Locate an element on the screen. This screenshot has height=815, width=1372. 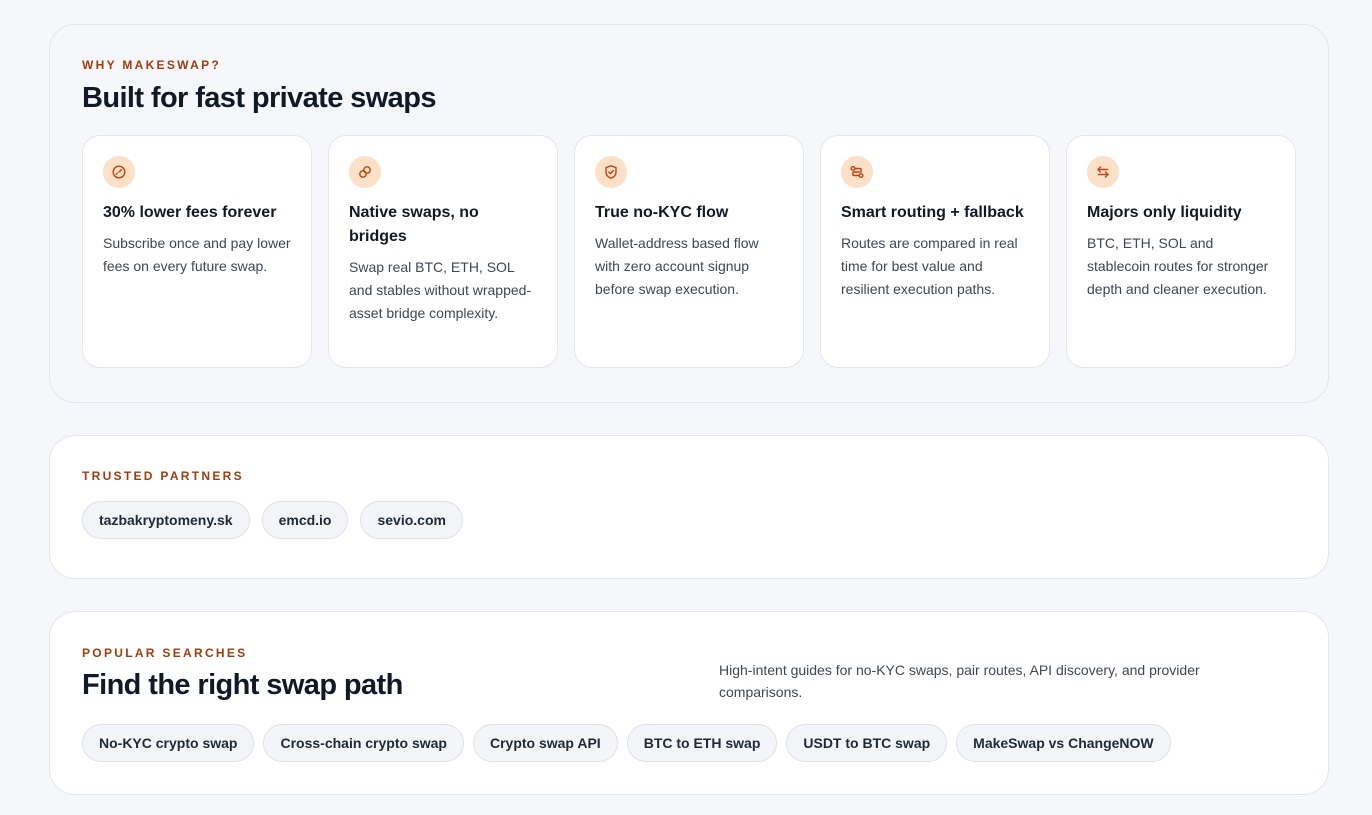
why-eyebrow: WHY MAKESWAP? is located at coordinates (152, 65).